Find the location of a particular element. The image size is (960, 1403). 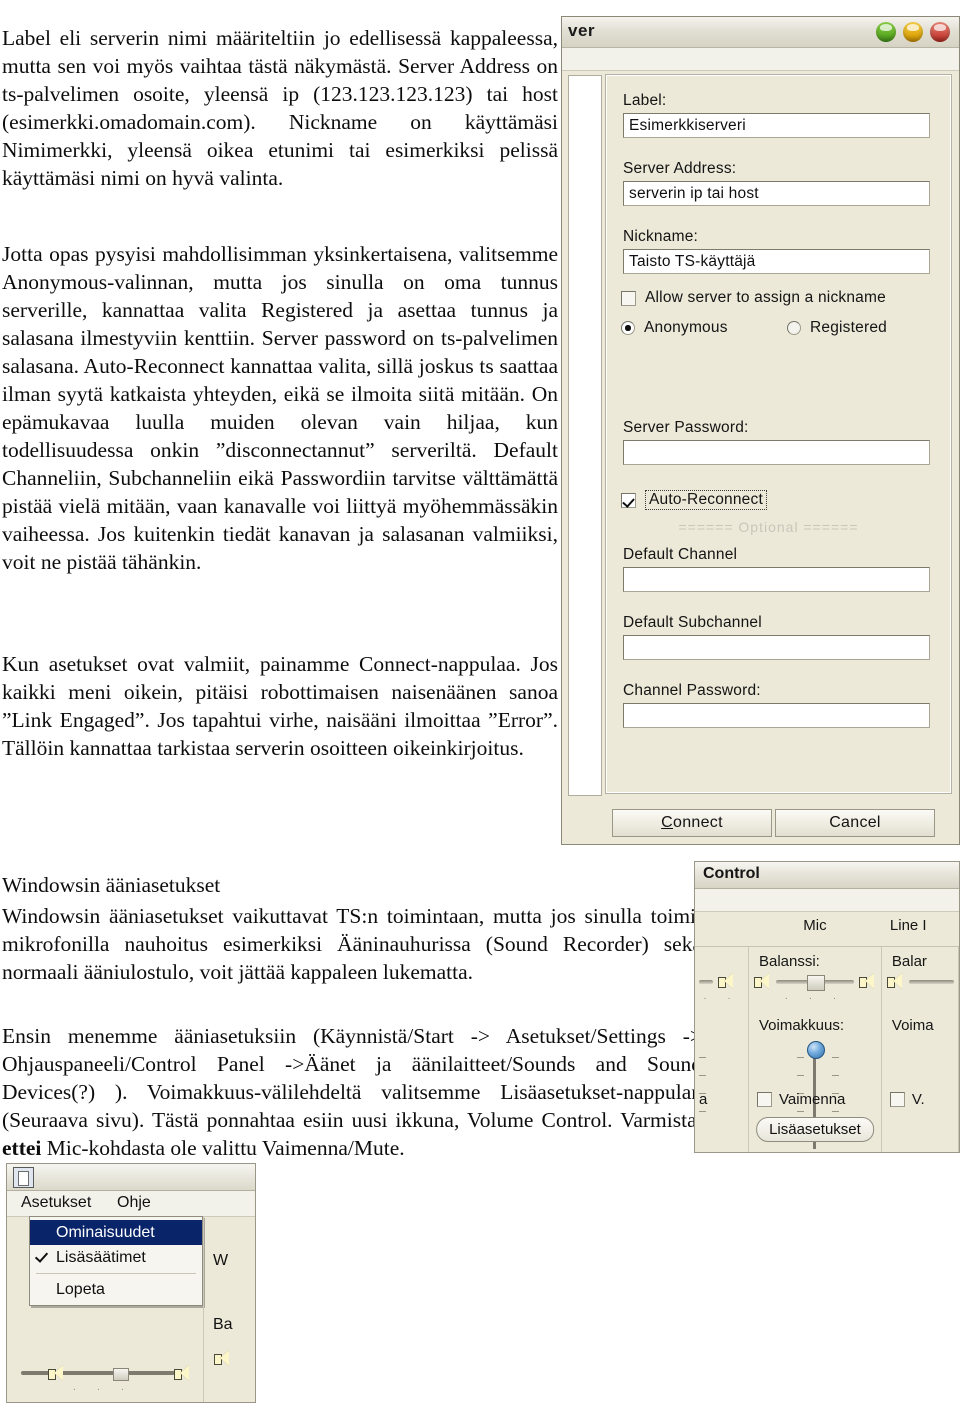

speaker-left-icon-line-in is located at coordinates (895, 981).